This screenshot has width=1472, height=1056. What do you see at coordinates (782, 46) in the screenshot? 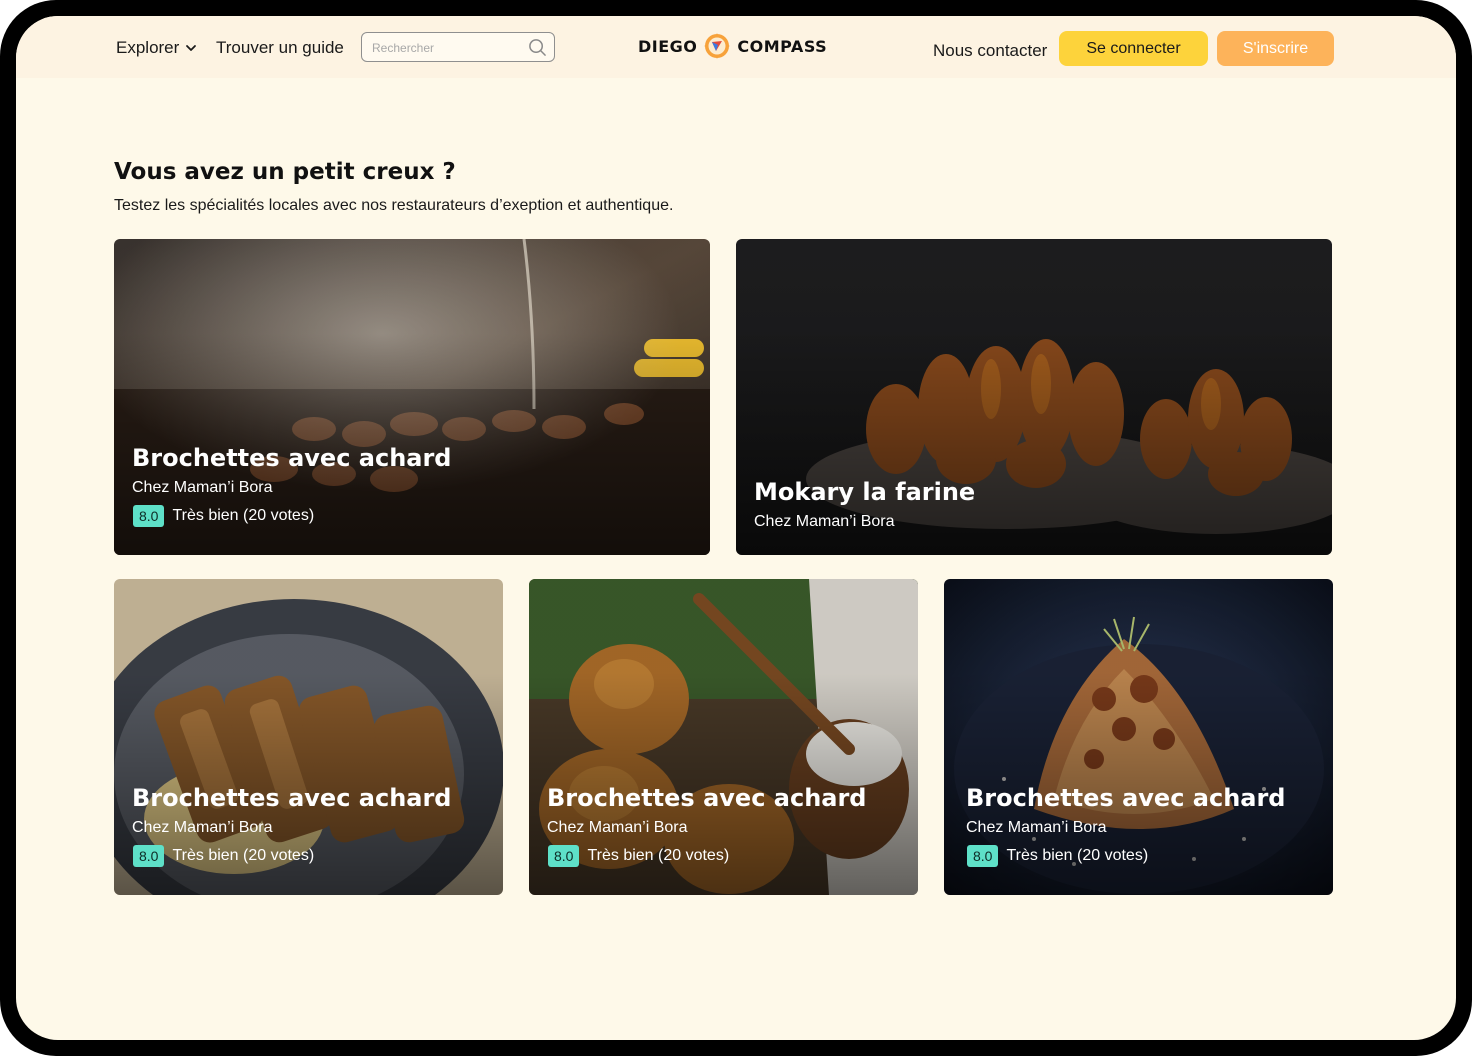
I see `logo-text-right: COMPASS` at bounding box center [782, 46].